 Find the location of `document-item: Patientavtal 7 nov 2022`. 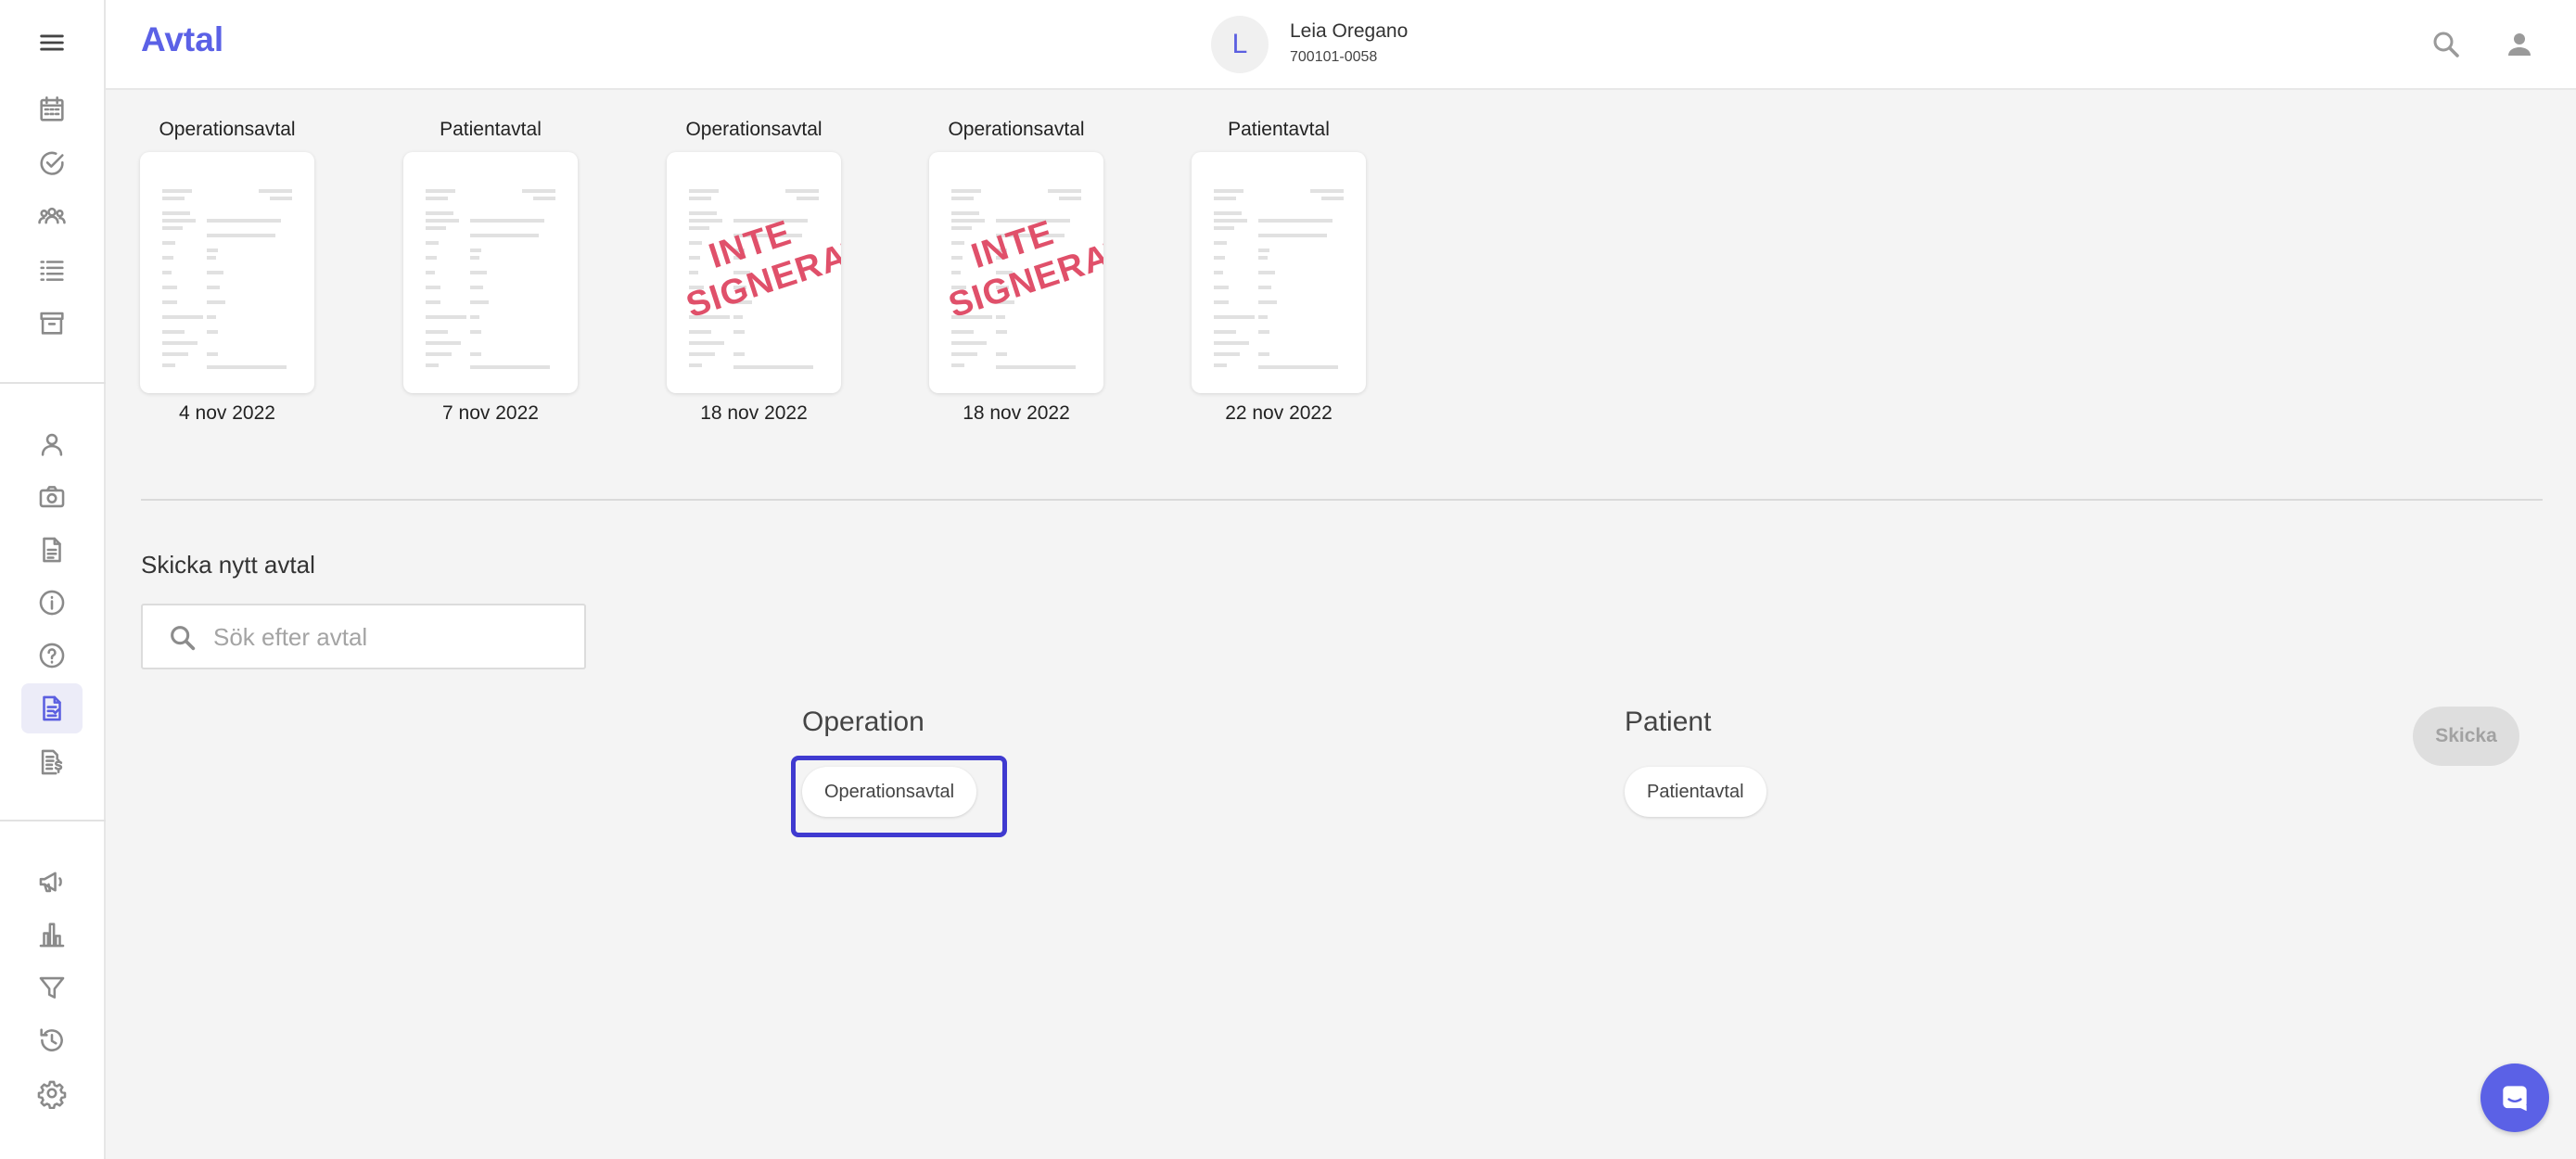

document-item: Patientavtal 7 nov 2022 is located at coordinates (491, 272).